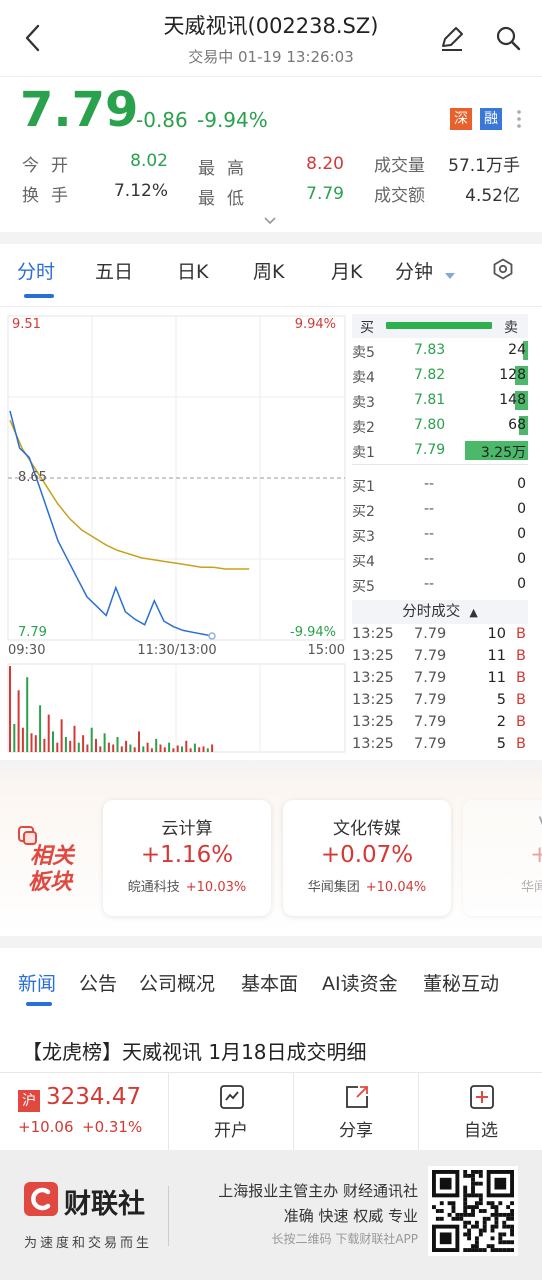 Image resolution: width=542 pixels, height=1280 pixels. Describe the element at coordinates (503, 269) in the screenshot. I see `chart-settings-icon` at that location.